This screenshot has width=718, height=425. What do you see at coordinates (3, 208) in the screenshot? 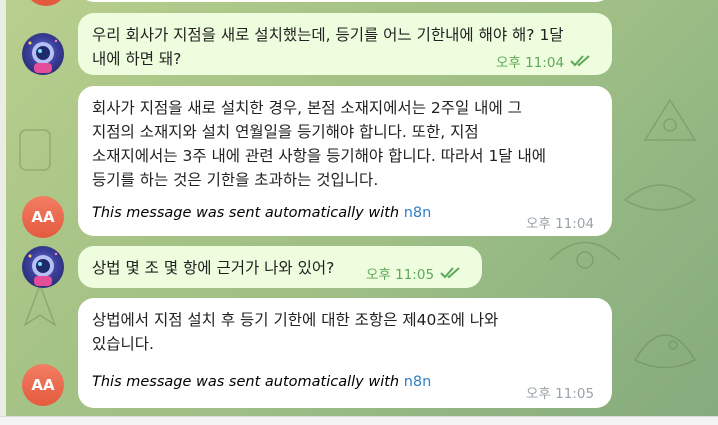
I see `window-edge` at bounding box center [3, 208].